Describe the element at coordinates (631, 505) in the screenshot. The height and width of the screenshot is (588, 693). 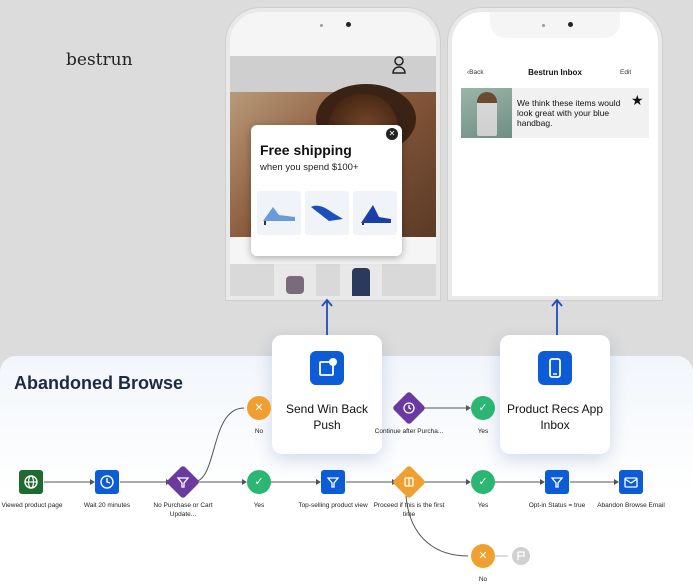
I see `node-label: Abandon Browse Email` at that location.